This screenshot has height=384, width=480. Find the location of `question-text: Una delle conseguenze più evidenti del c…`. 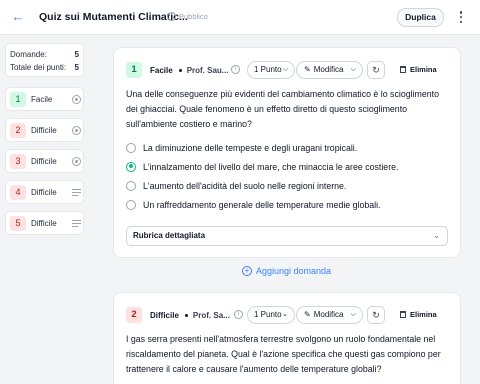

question-text: Una delle conseguenze più evidenti del c… is located at coordinates (282, 109).